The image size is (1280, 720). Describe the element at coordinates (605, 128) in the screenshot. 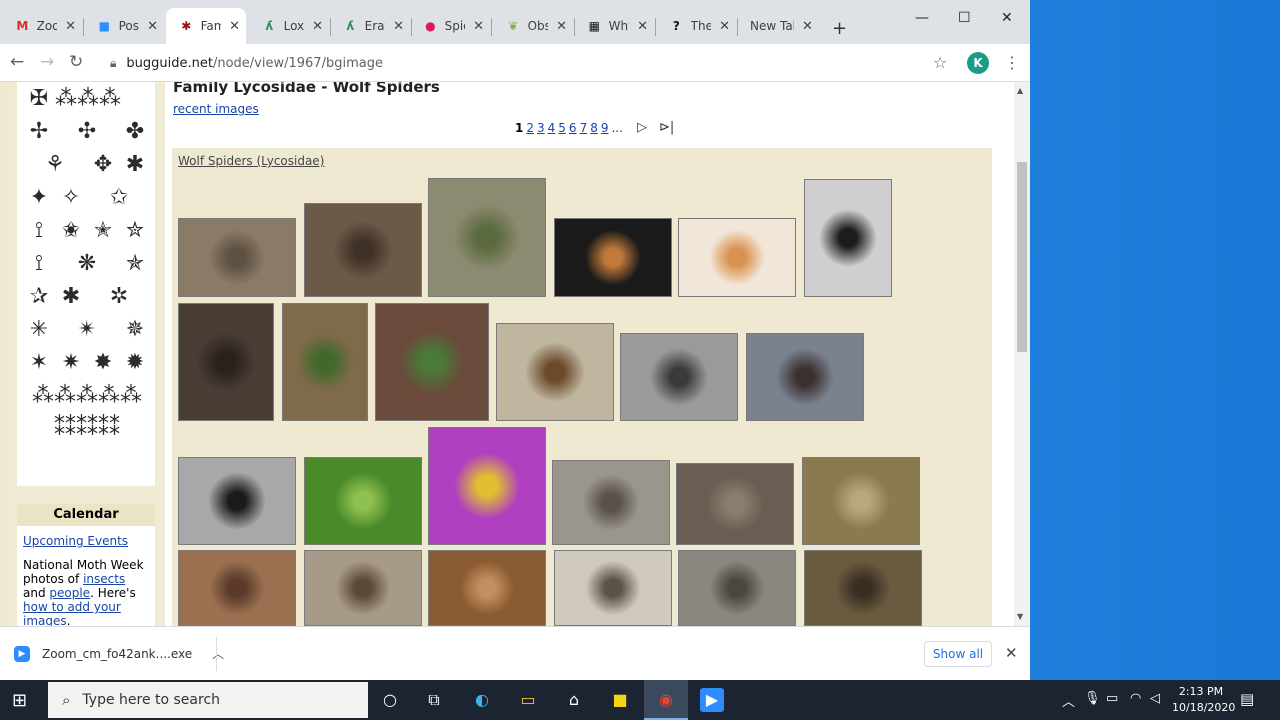

I see `page-link-9: 9` at that location.